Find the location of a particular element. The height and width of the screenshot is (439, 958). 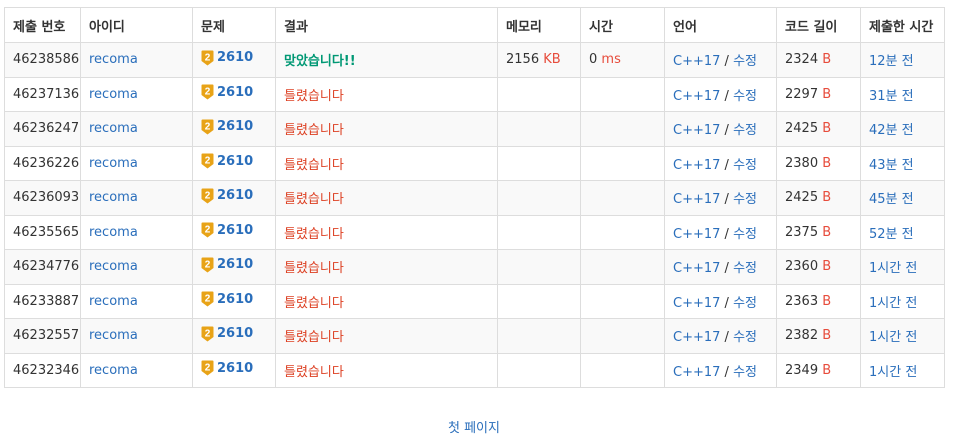

code-length-cell: 2375 B is located at coordinates (818, 232).